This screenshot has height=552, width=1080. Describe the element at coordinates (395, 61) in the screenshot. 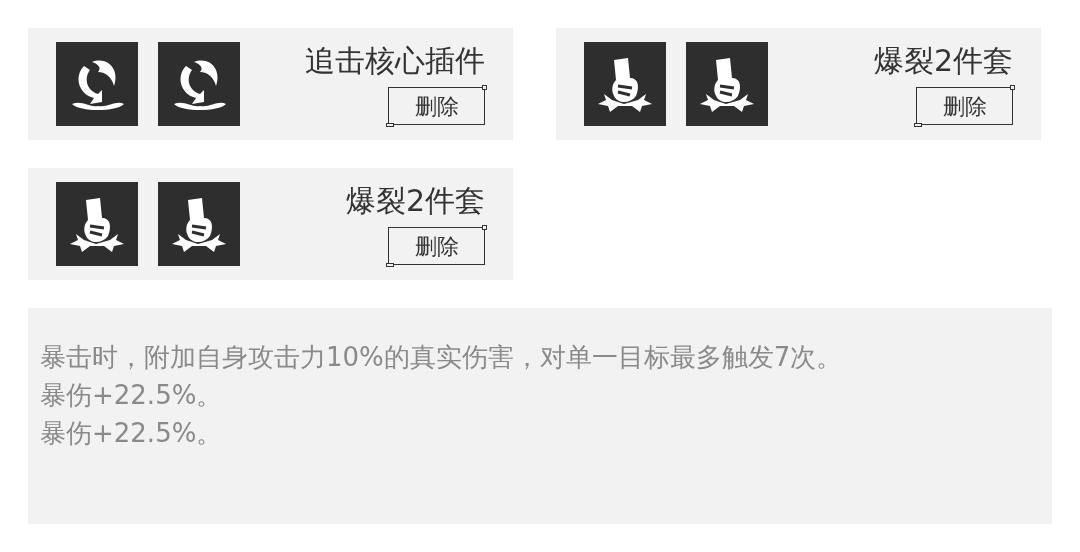

I see `card-title: 追击核心插件` at that location.